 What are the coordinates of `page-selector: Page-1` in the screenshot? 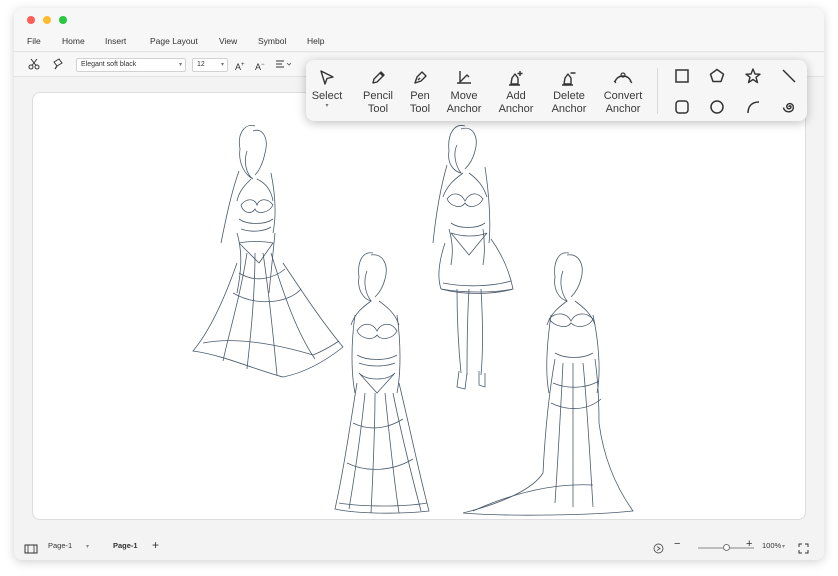 It's located at (60, 545).